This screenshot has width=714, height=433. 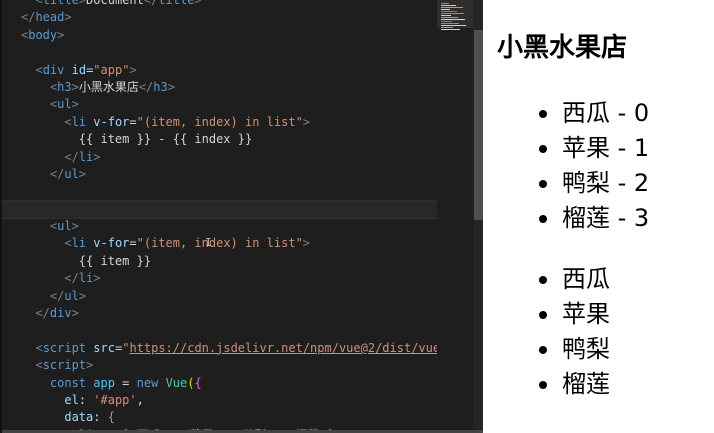 What do you see at coordinates (236, 417) in the screenshot?
I see `code-line: data: {` at bounding box center [236, 417].